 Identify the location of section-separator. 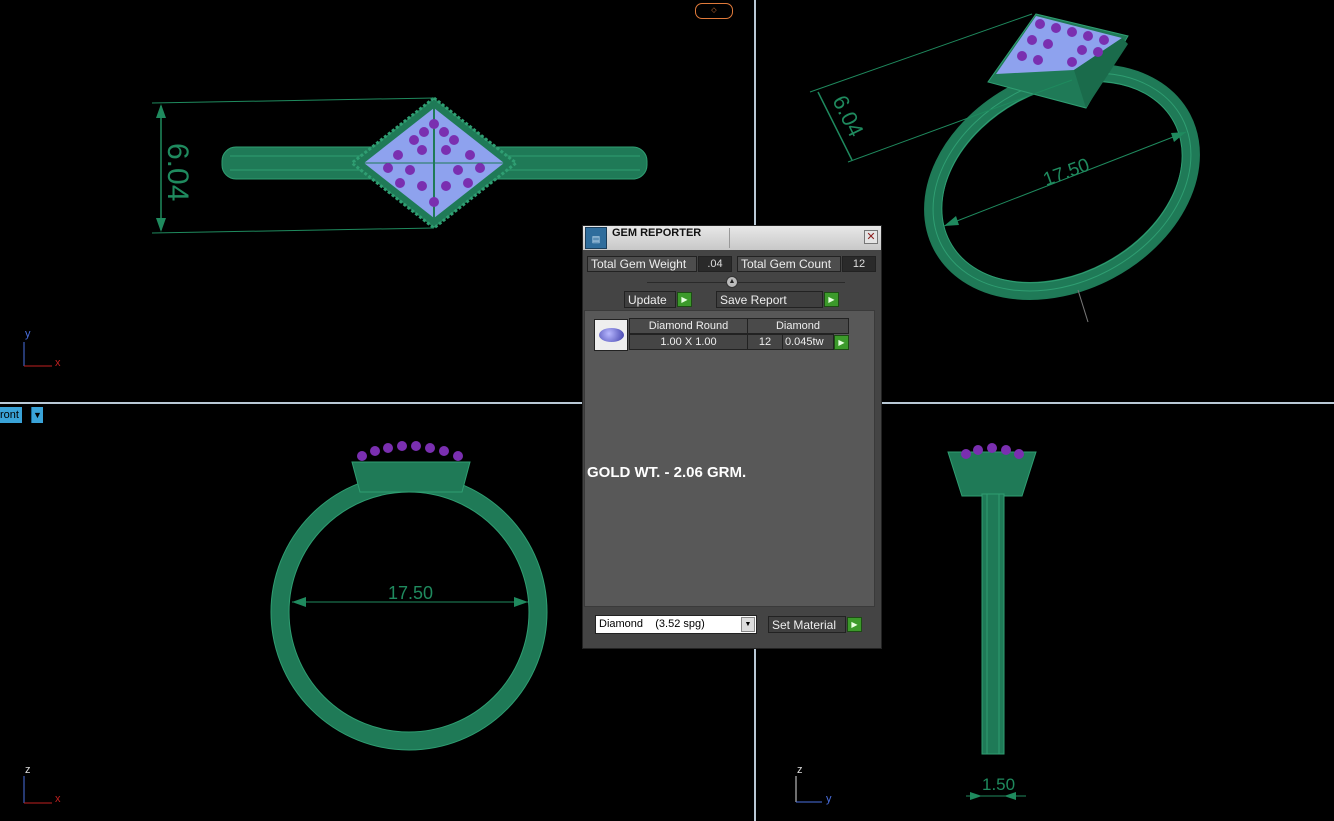
(746, 282).